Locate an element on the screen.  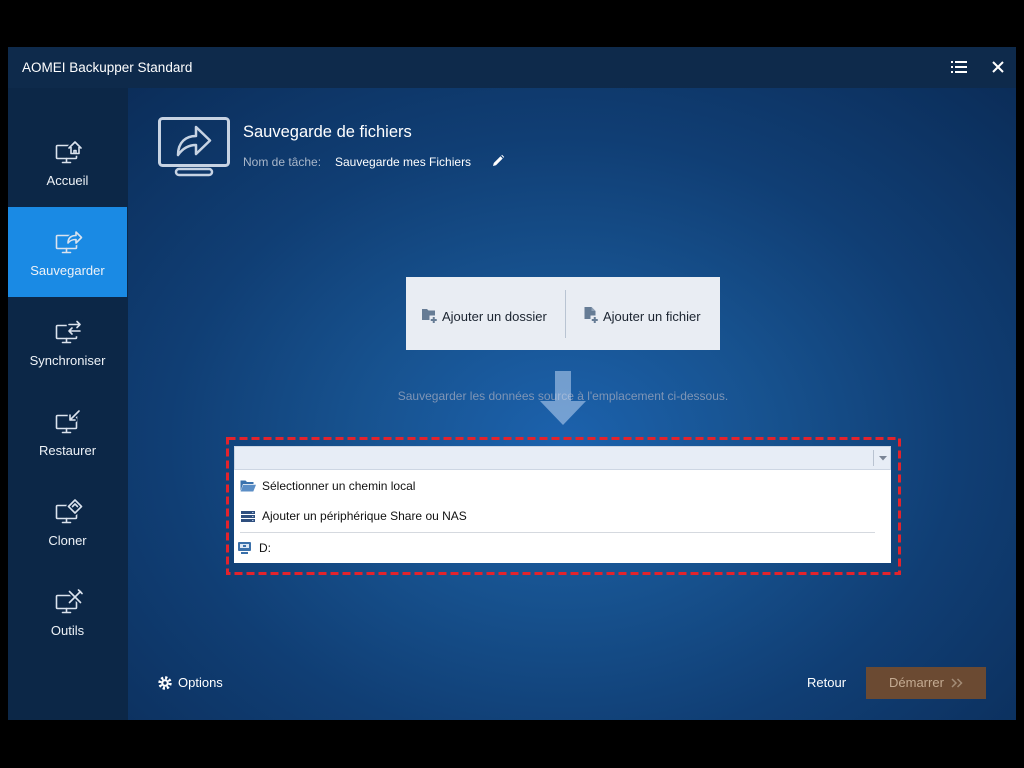
close-icon is located at coordinates (998, 67).